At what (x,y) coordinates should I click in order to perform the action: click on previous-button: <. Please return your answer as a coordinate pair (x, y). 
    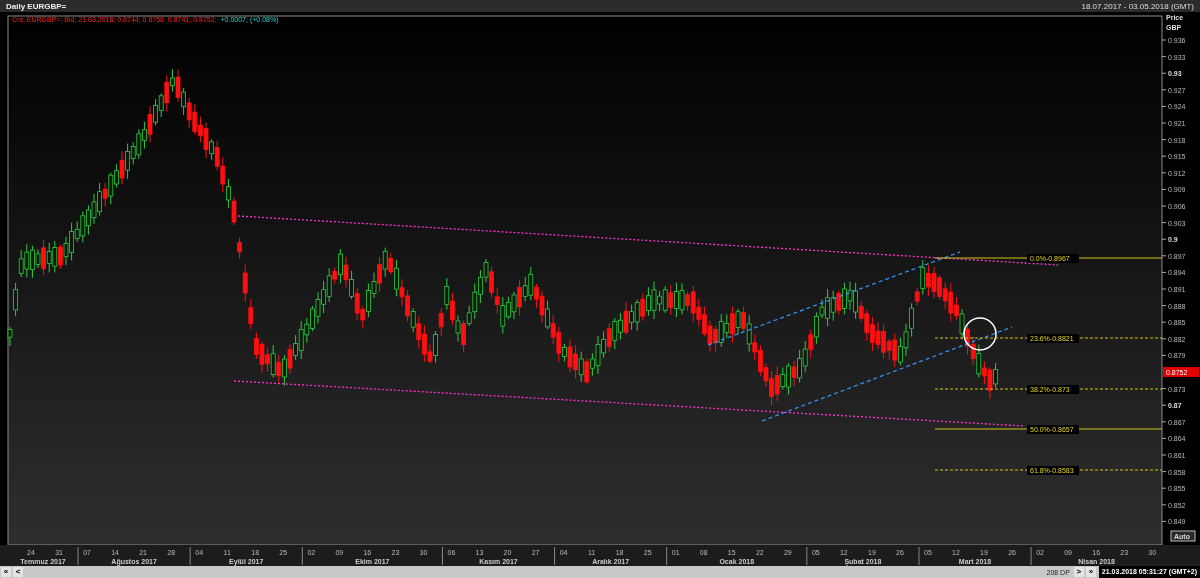
    Looking at the image, I should click on (18, 572).